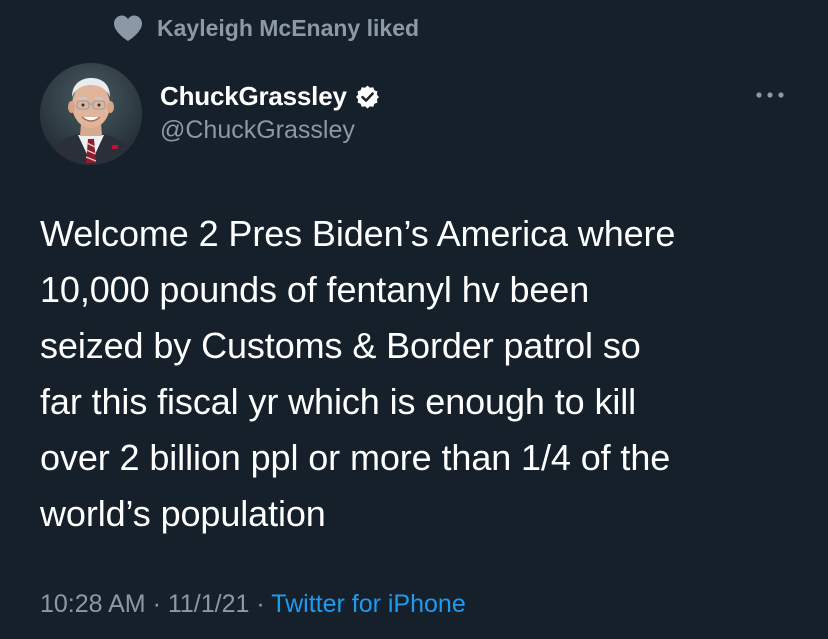 This screenshot has width=828, height=639. What do you see at coordinates (183, 513) in the screenshot?
I see `tweet-text-line: world’s population` at bounding box center [183, 513].